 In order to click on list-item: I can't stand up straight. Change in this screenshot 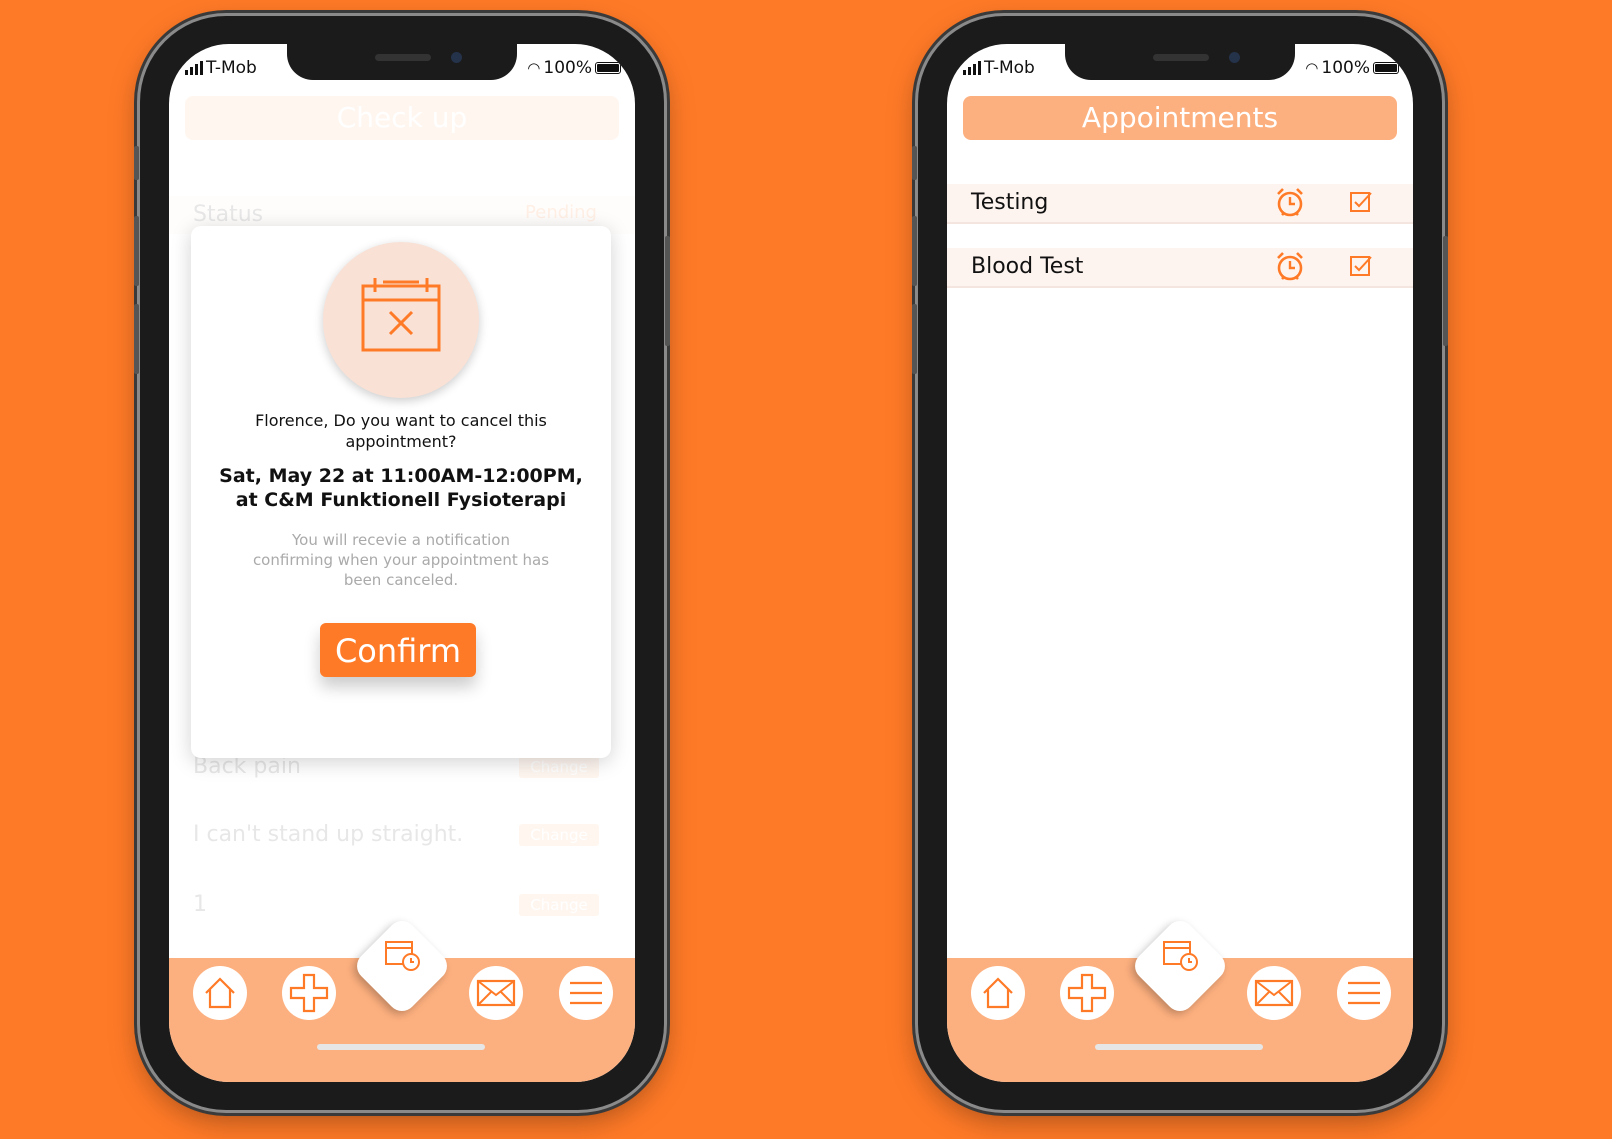, I will do `click(402, 841)`.